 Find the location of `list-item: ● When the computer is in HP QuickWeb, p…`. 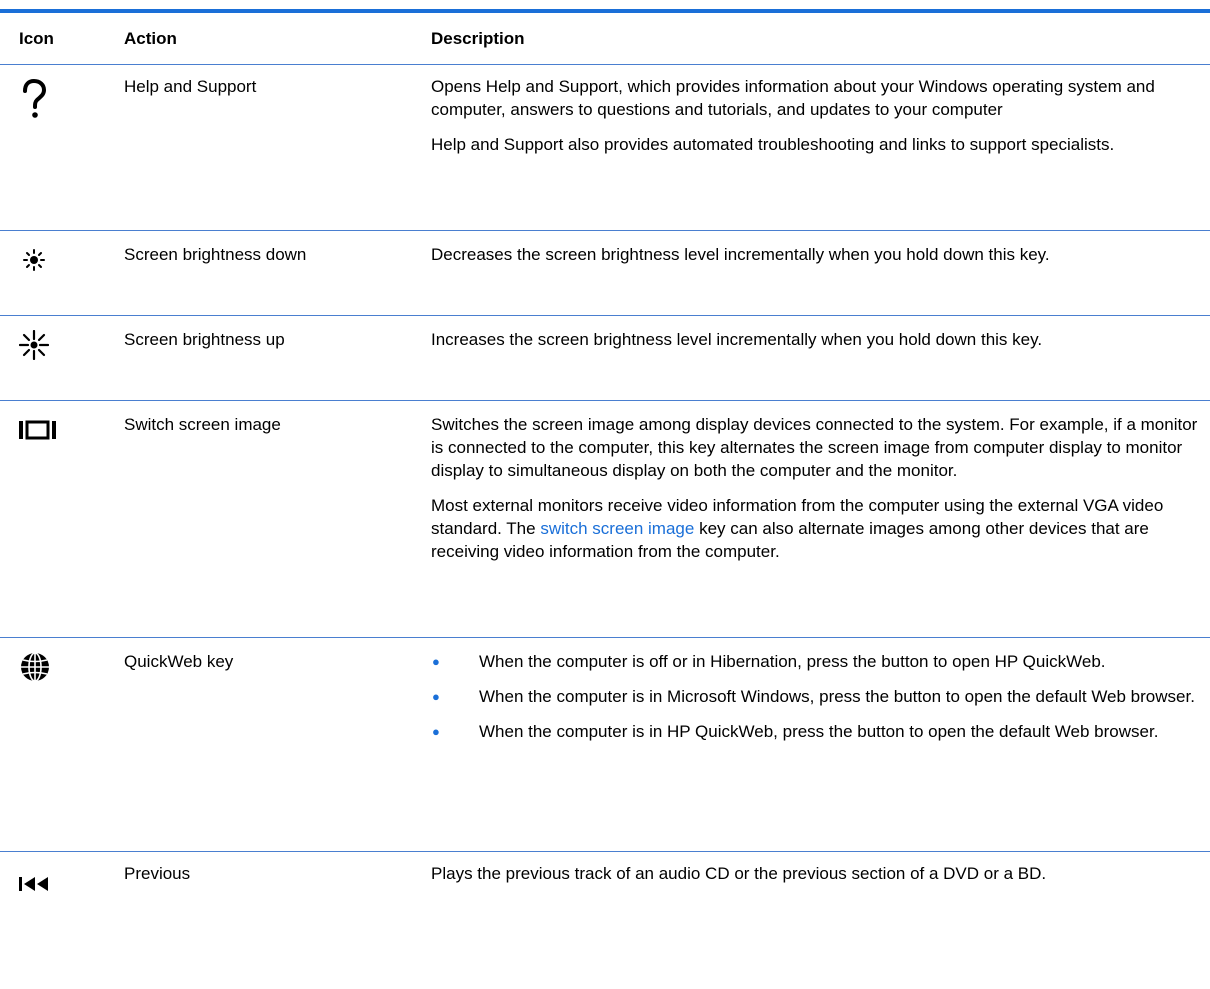

list-item: ● When the computer is in HP QuickWeb, p… is located at coordinates (814, 731).